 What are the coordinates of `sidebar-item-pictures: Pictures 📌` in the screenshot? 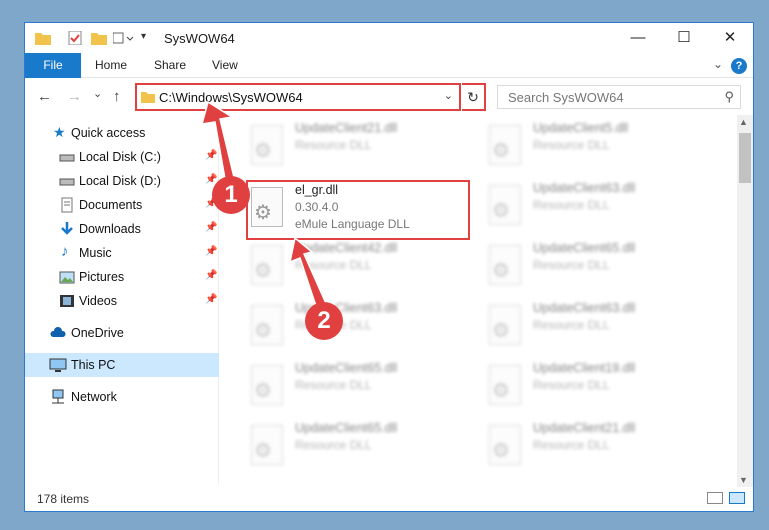 It's located at (122, 277).